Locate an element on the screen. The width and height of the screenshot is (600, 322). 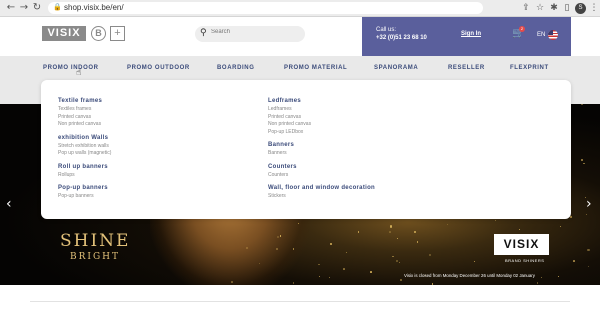
share-icon: ⇪ is located at coordinates (526, 8).